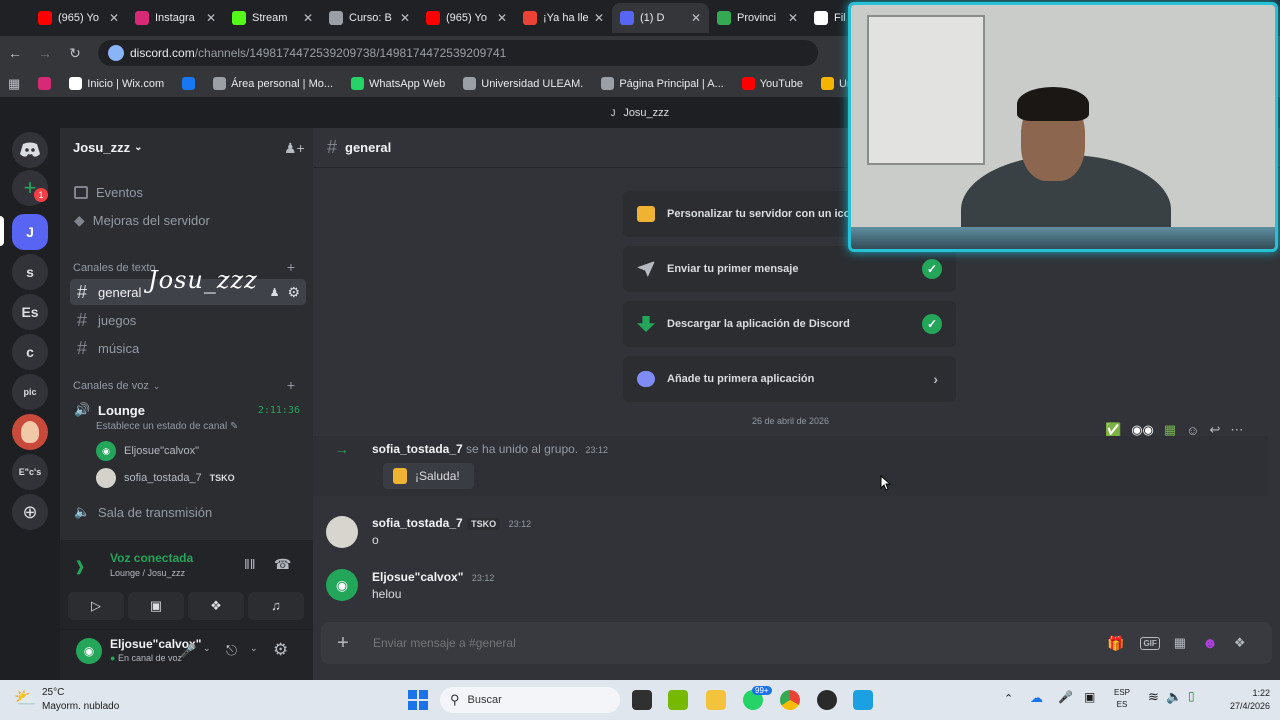 This screenshot has height=720, width=1280. What do you see at coordinates (116, 83) in the screenshot?
I see `bookmark-item: Inicio | Wix.com` at bounding box center [116, 83].